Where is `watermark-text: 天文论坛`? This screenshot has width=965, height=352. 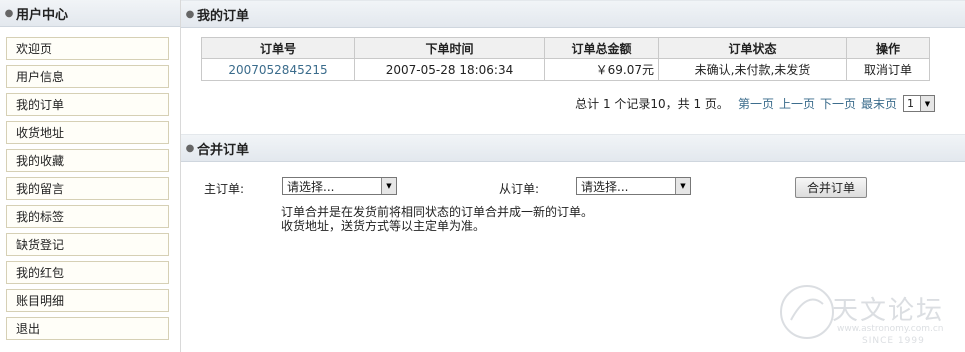 watermark-text: 天文论坛 is located at coordinates (888, 311).